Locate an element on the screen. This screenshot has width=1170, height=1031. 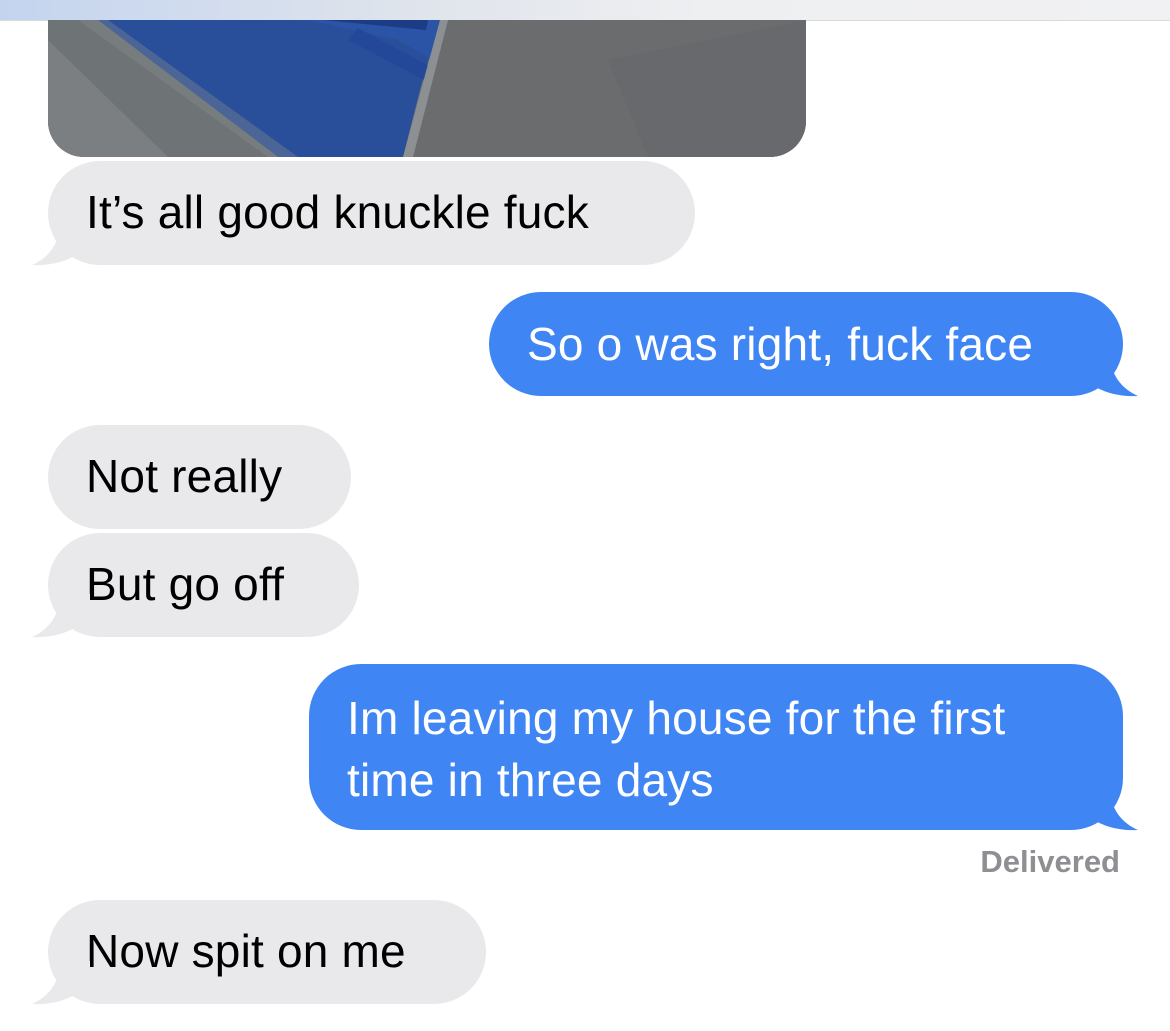
message-text: Now spit on me is located at coordinates (246, 951).